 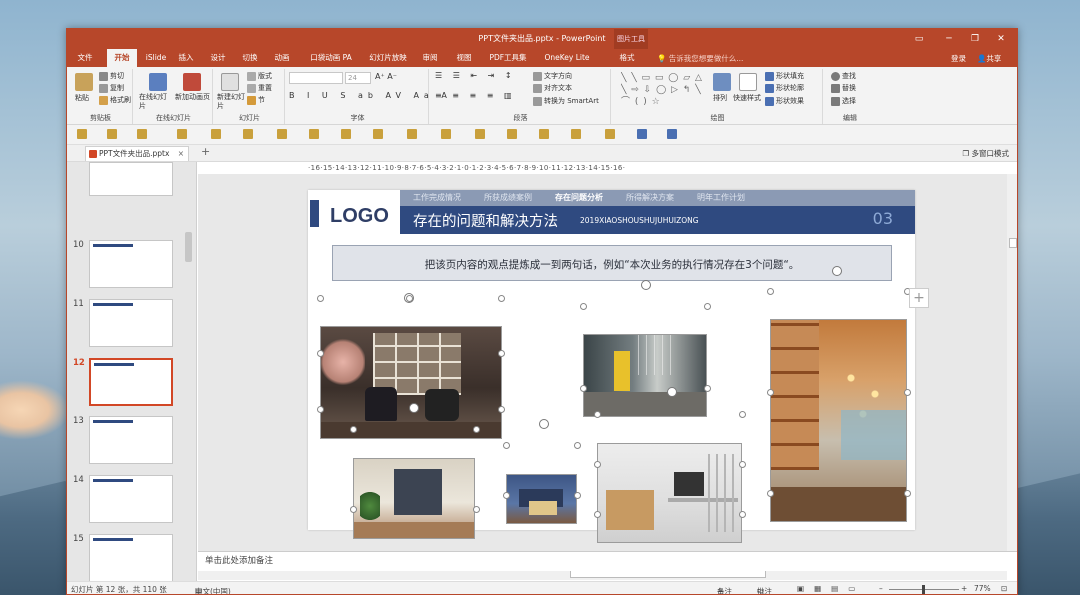 I want to click on new-anim-page-button: 新加动画页, so click(x=193, y=97).